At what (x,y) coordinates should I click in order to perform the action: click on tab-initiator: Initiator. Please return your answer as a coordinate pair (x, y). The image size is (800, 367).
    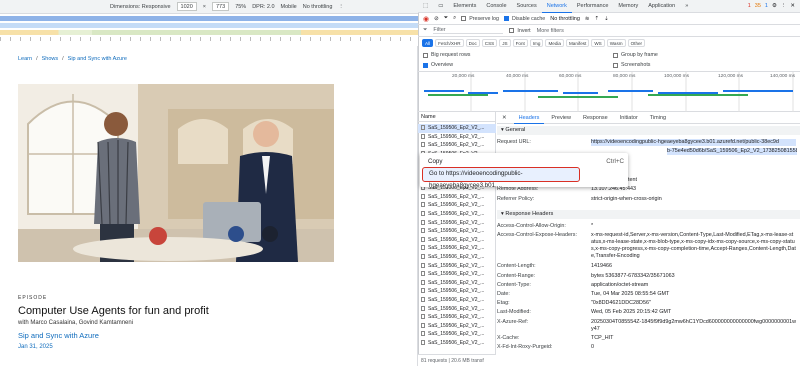
    Looking at the image, I should click on (629, 118).